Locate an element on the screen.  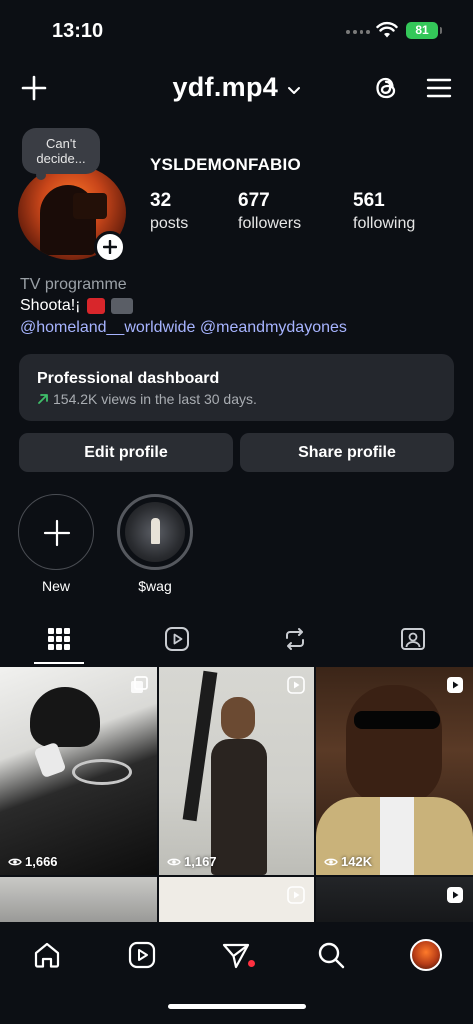
tab-reposts is located at coordinates (295, 642).